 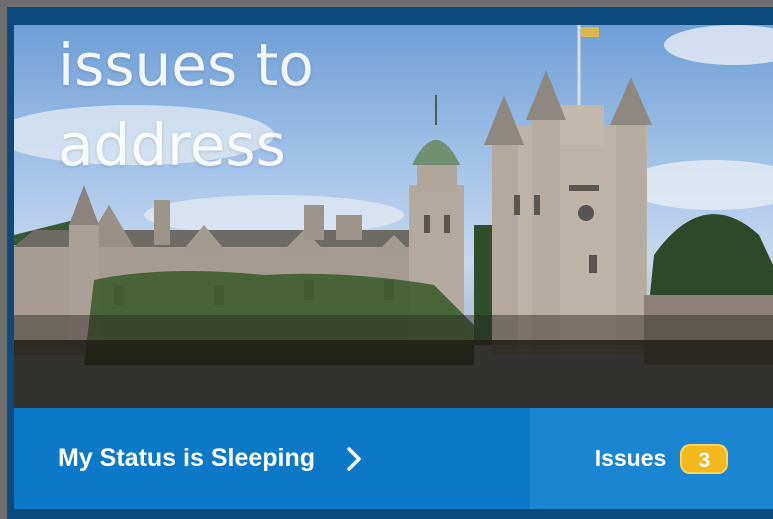 What do you see at coordinates (187, 458) in the screenshot?
I see `status-button-label: My Status is Sleeping` at bounding box center [187, 458].